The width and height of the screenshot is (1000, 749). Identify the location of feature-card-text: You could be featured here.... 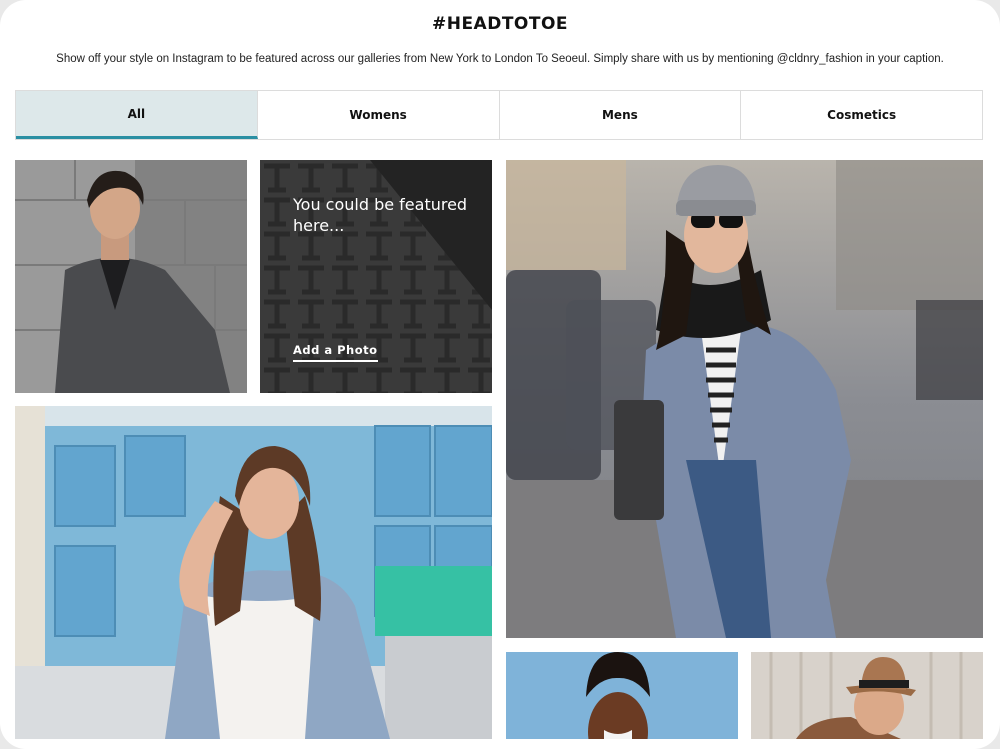
(380, 215).